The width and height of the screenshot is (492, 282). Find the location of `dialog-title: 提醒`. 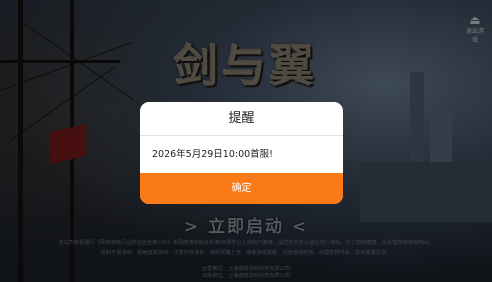

dialog-title: 提醒 is located at coordinates (241, 119).